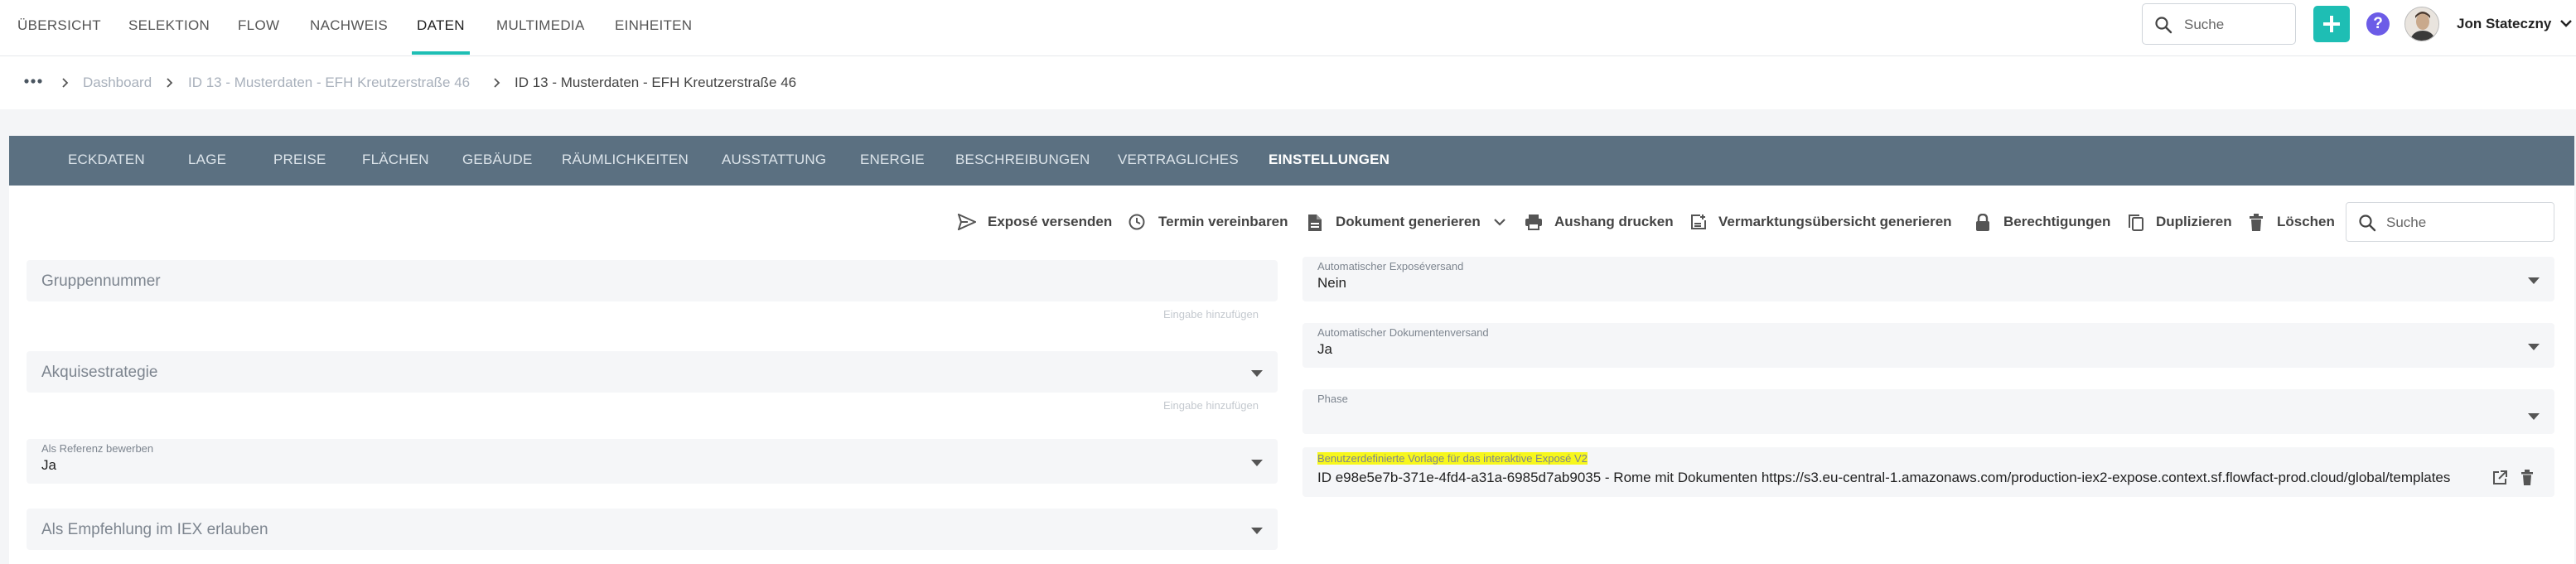 The image size is (2576, 564). I want to click on referenz-label: Als Referenz bewerben, so click(97, 448).